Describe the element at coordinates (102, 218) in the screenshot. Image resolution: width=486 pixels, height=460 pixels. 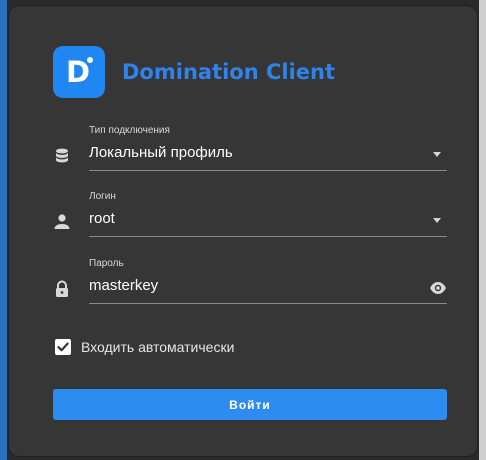
I see `login-value: root` at that location.